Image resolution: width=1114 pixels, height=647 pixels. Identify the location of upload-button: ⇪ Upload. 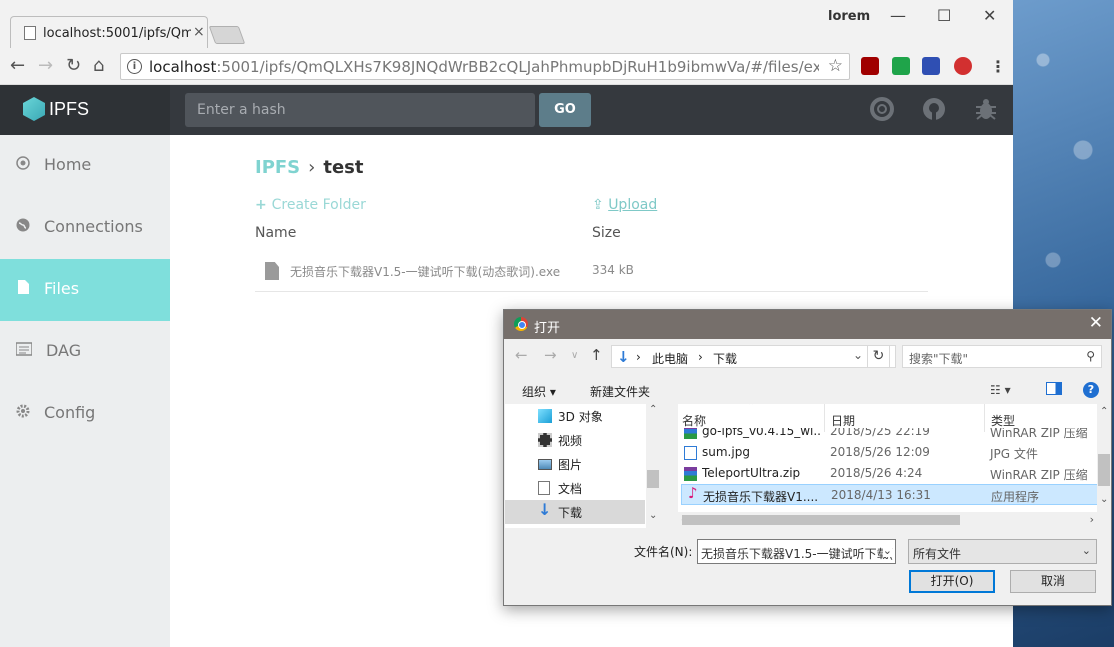
(624, 205).